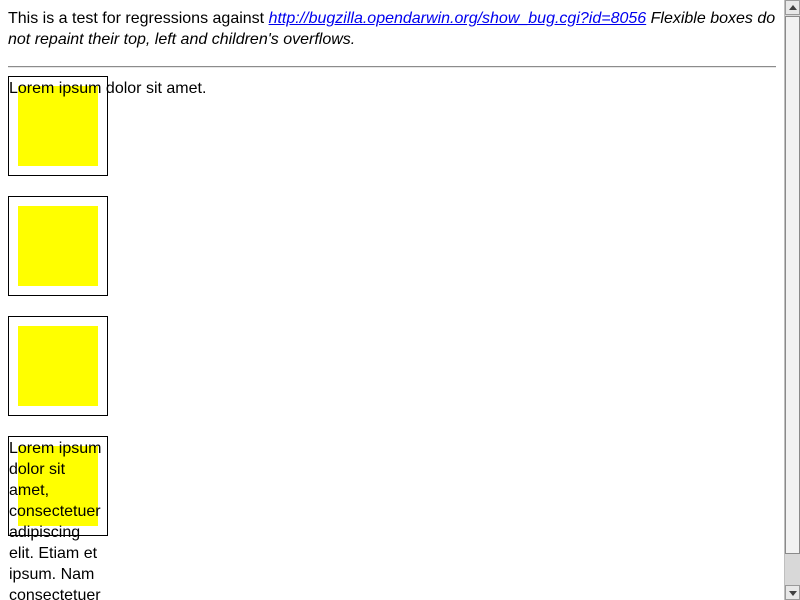 Image resolution: width=800 pixels, height=600 pixels. I want to click on scroll-up-button, so click(792, 7).